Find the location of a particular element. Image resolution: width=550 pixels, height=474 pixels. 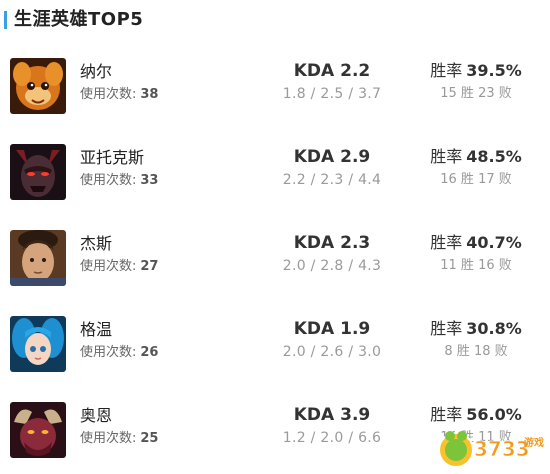

section-title: 生涯英雄TOP5 is located at coordinates (79, 19).